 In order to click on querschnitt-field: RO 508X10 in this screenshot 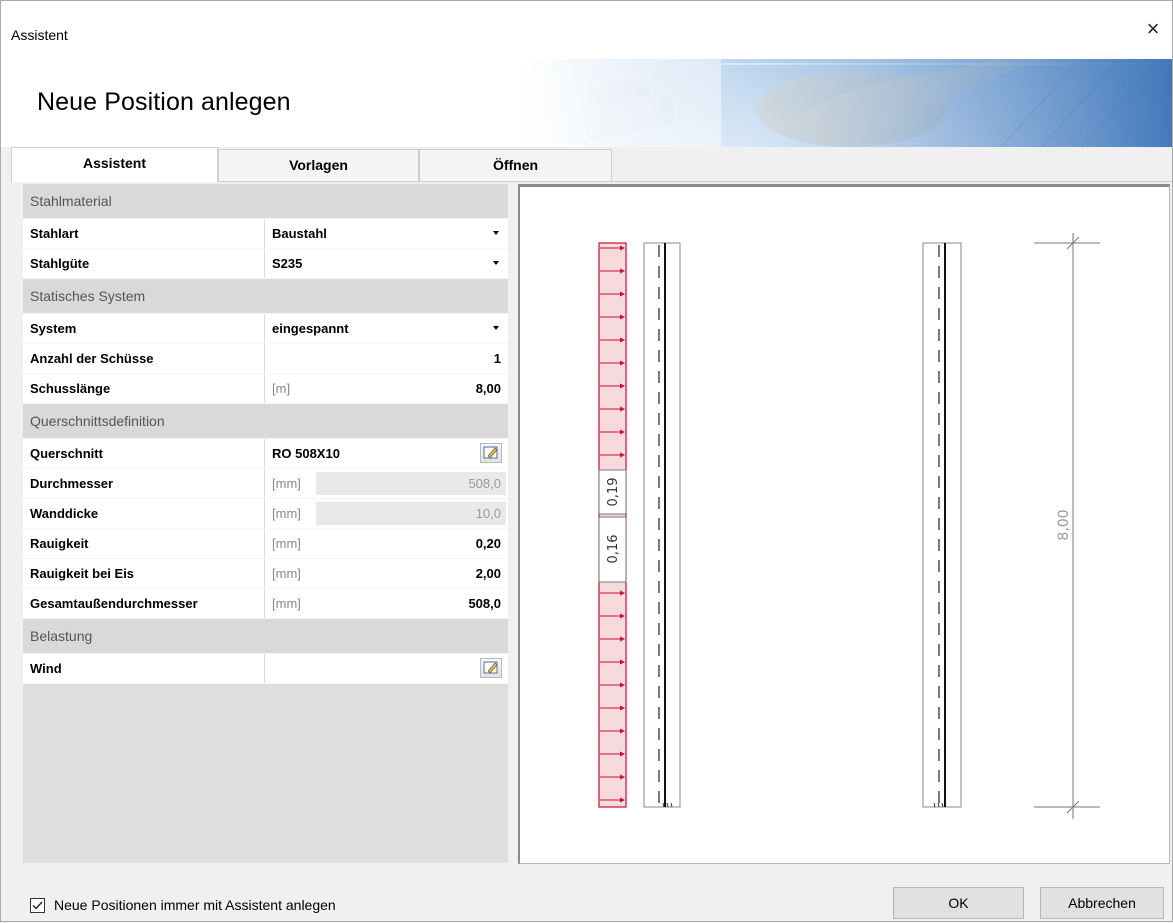, I will do `click(386, 453)`.